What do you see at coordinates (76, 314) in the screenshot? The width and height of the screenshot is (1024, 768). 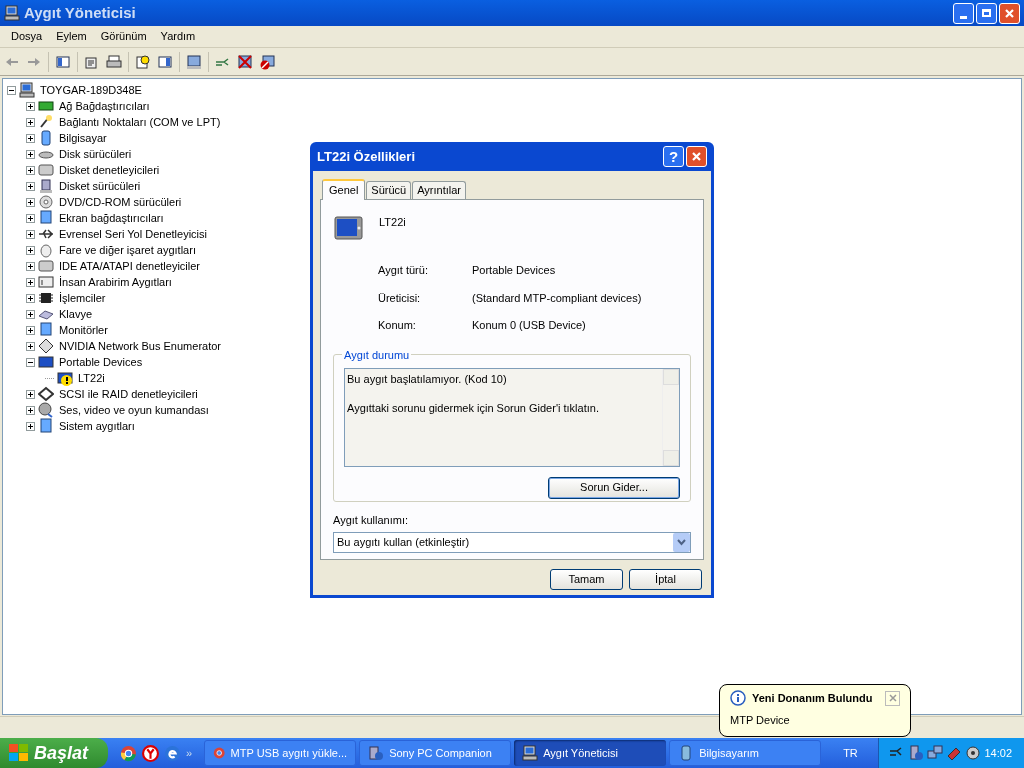 I see `tree-item: Klavye` at bounding box center [76, 314].